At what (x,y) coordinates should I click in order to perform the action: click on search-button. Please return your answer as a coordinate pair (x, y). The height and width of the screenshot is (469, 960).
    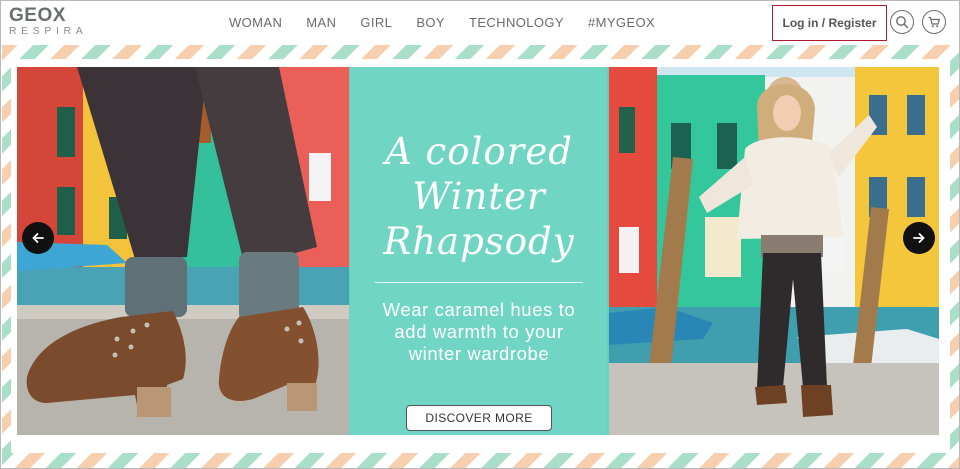
    Looking at the image, I should click on (902, 22).